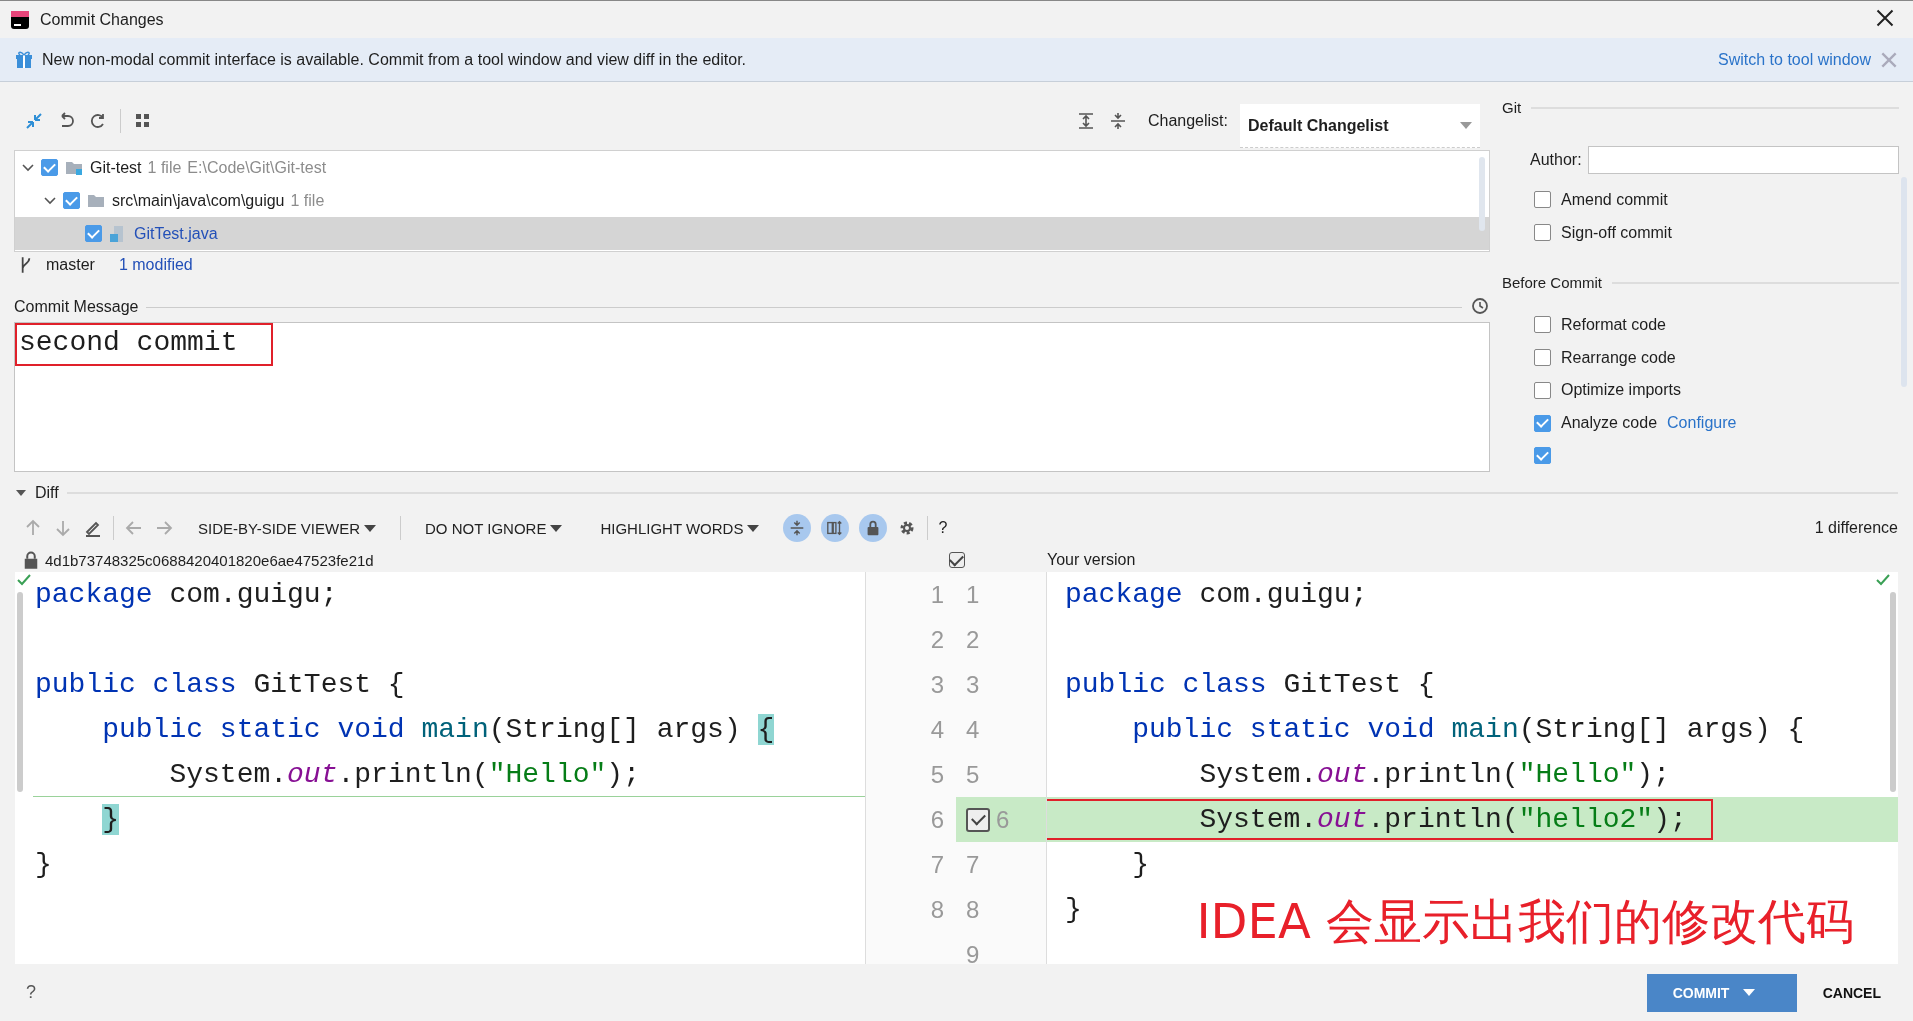 The height and width of the screenshot is (1021, 1913). What do you see at coordinates (873, 528) in the screenshot?
I see `lock-icon` at bounding box center [873, 528].